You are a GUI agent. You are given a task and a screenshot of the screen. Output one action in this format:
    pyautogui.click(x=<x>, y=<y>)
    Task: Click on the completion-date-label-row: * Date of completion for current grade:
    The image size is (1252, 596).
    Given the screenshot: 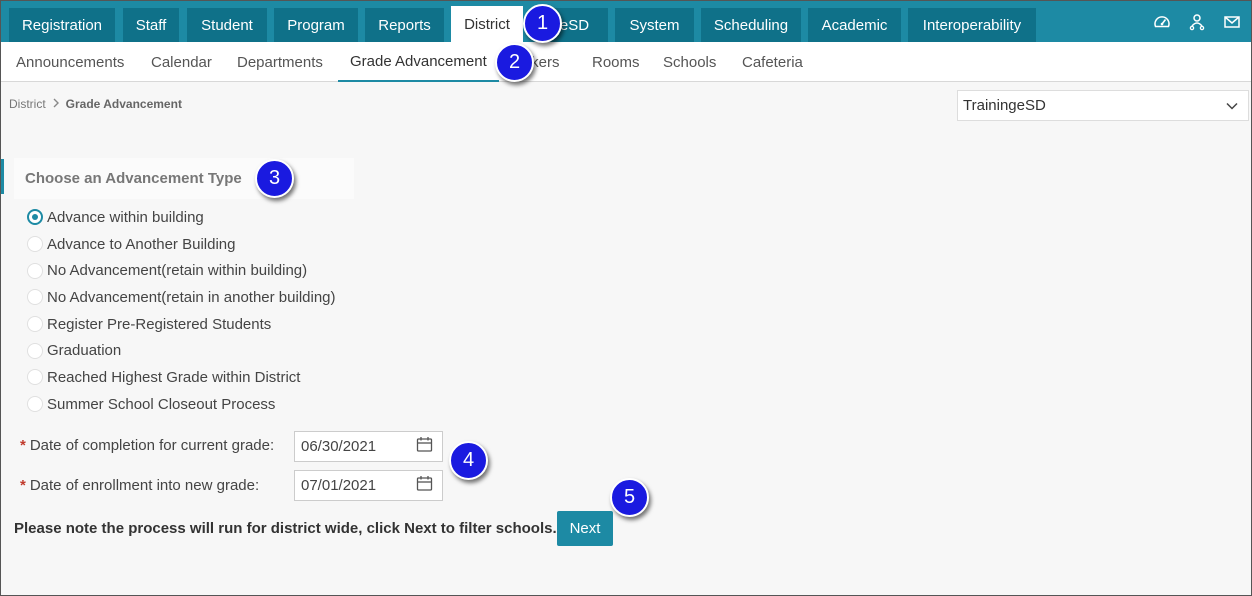 What is the action you would take?
    pyautogui.click(x=147, y=445)
    